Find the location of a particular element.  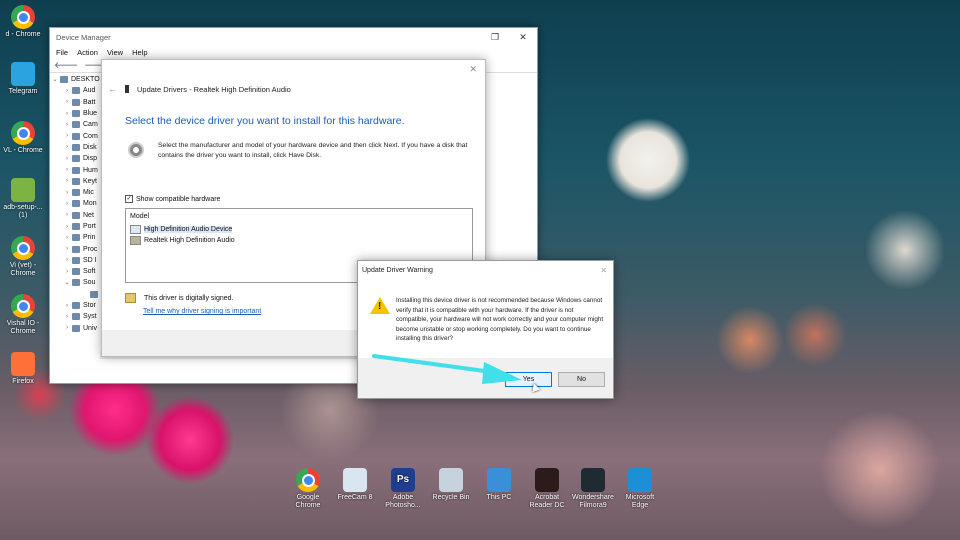

tree-item-label: Net is located at coordinates (88, 215).